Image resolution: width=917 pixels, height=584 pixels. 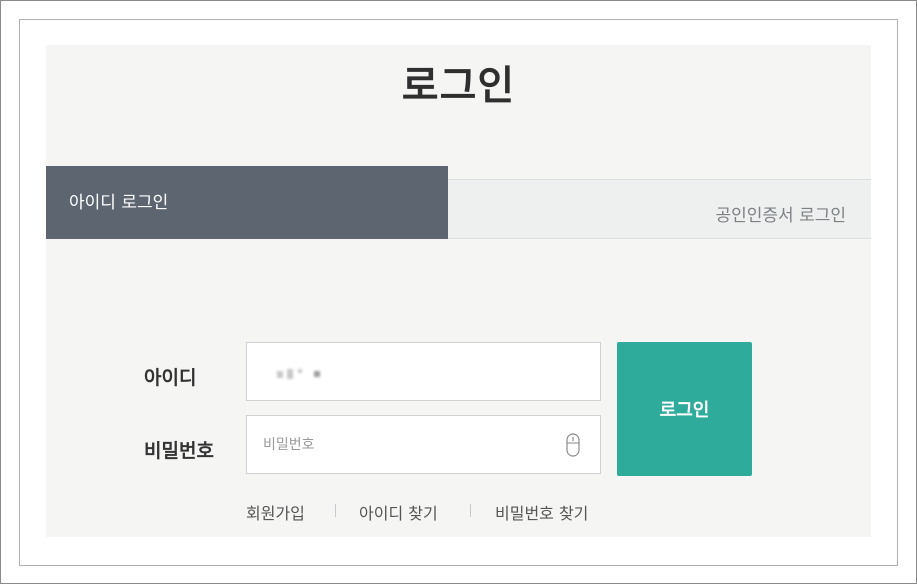 I want to click on id-input-box, so click(x=423, y=371).